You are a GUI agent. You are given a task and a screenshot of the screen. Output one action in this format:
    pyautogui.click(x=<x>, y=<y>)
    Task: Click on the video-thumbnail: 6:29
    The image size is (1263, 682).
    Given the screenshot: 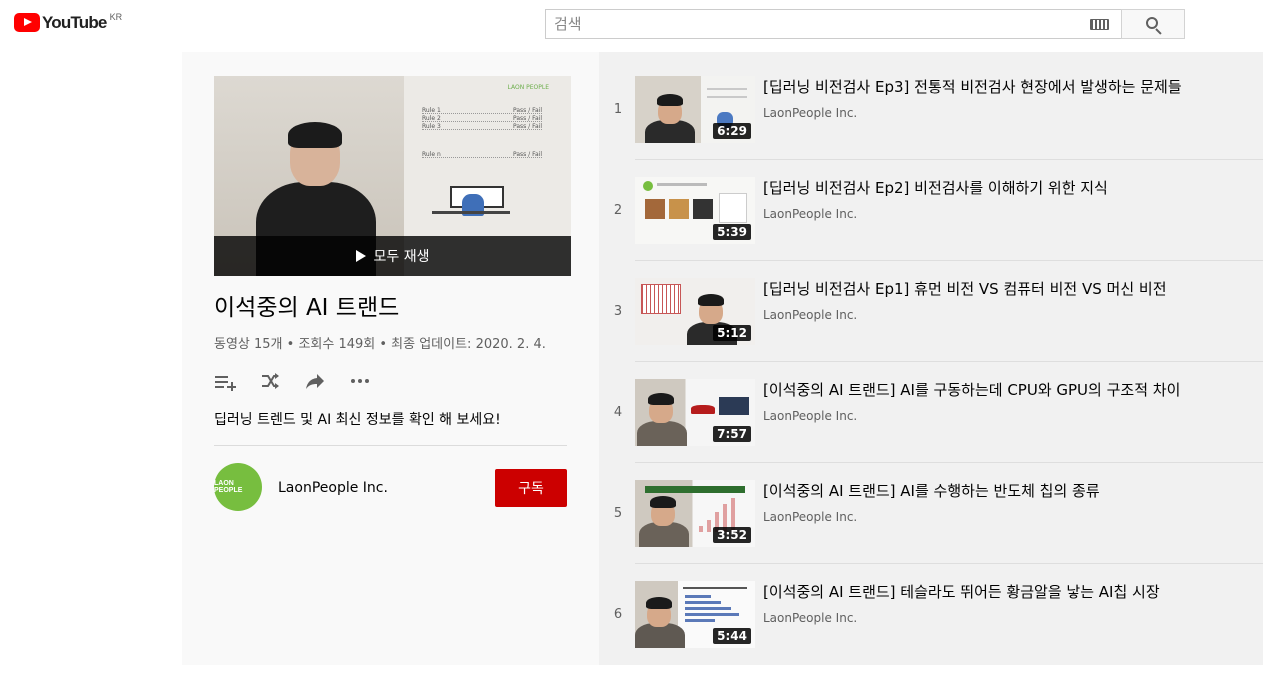 What is the action you would take?
    pyautogui.click(x=695, y=109)
    